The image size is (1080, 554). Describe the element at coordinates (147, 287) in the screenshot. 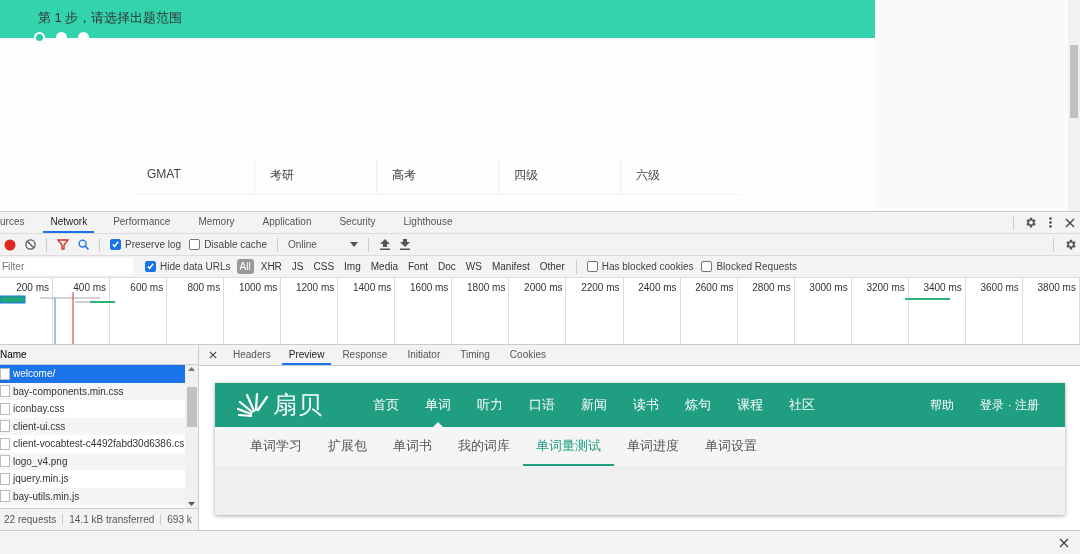

I see `time-tick: 600 ms` at that location.